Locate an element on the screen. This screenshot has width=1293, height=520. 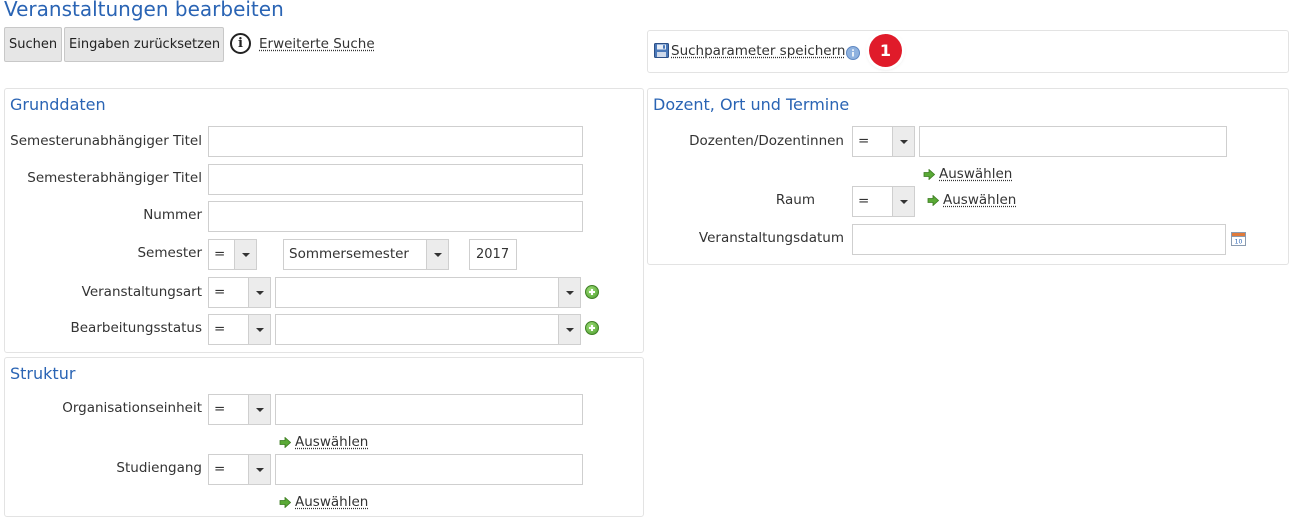
step-badge: 1 is located at coordinates (885, 50).